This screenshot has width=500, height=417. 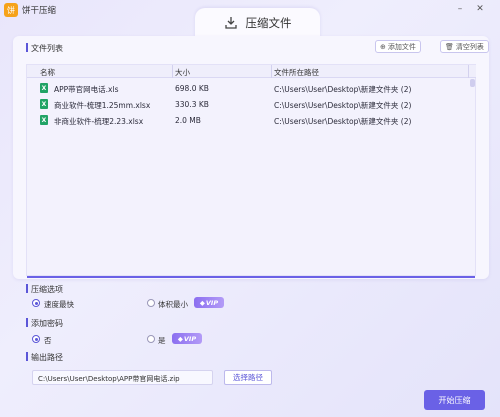 I want to click on size-smallest-label: 体积最小, so click(x=173, y=304).